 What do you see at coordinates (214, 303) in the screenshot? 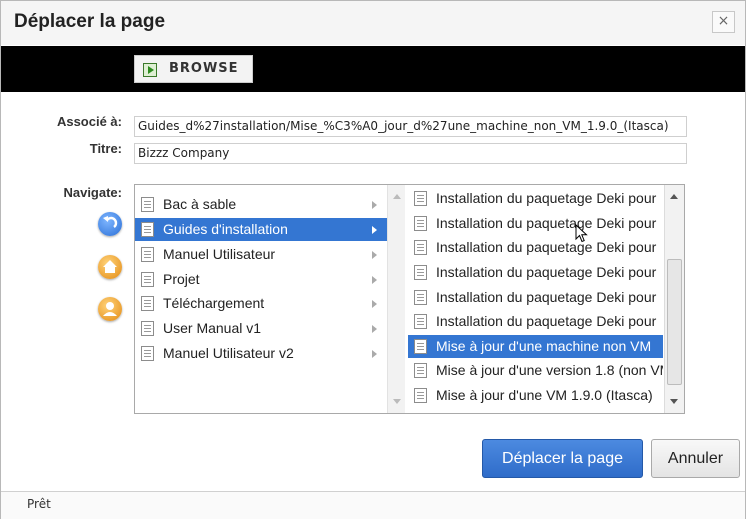
I see `list-item-label: Téléchargement` at bounding box center [214, 303].